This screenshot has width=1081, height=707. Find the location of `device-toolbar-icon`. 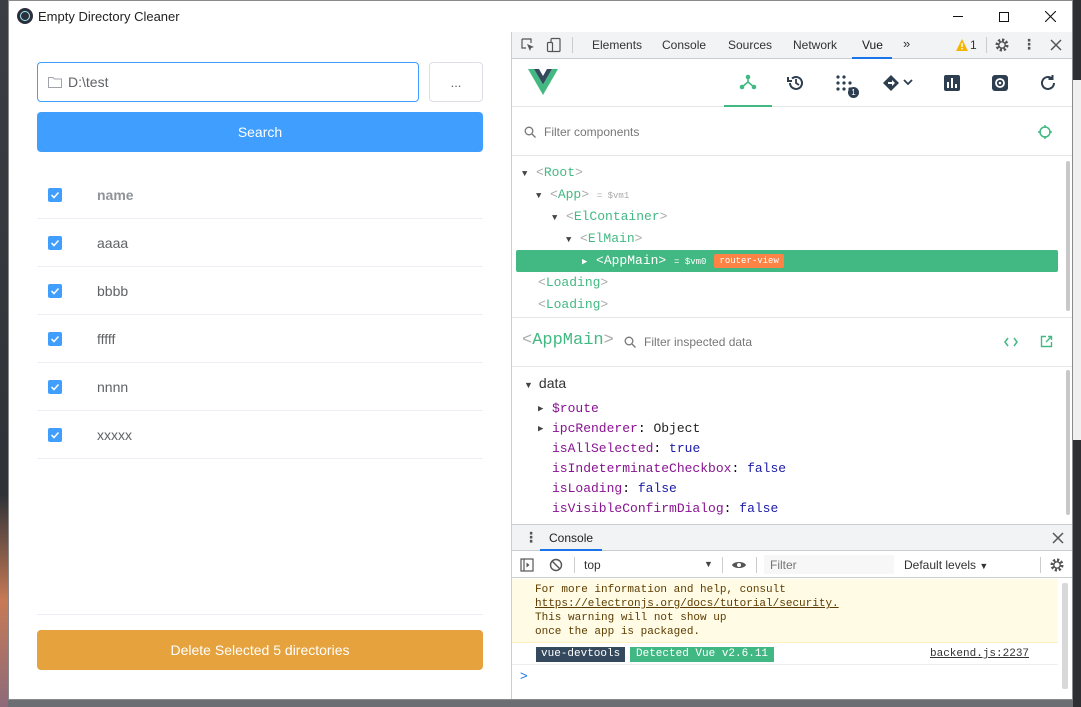

device-toolbar-icon is located at coordinates (554, 45).